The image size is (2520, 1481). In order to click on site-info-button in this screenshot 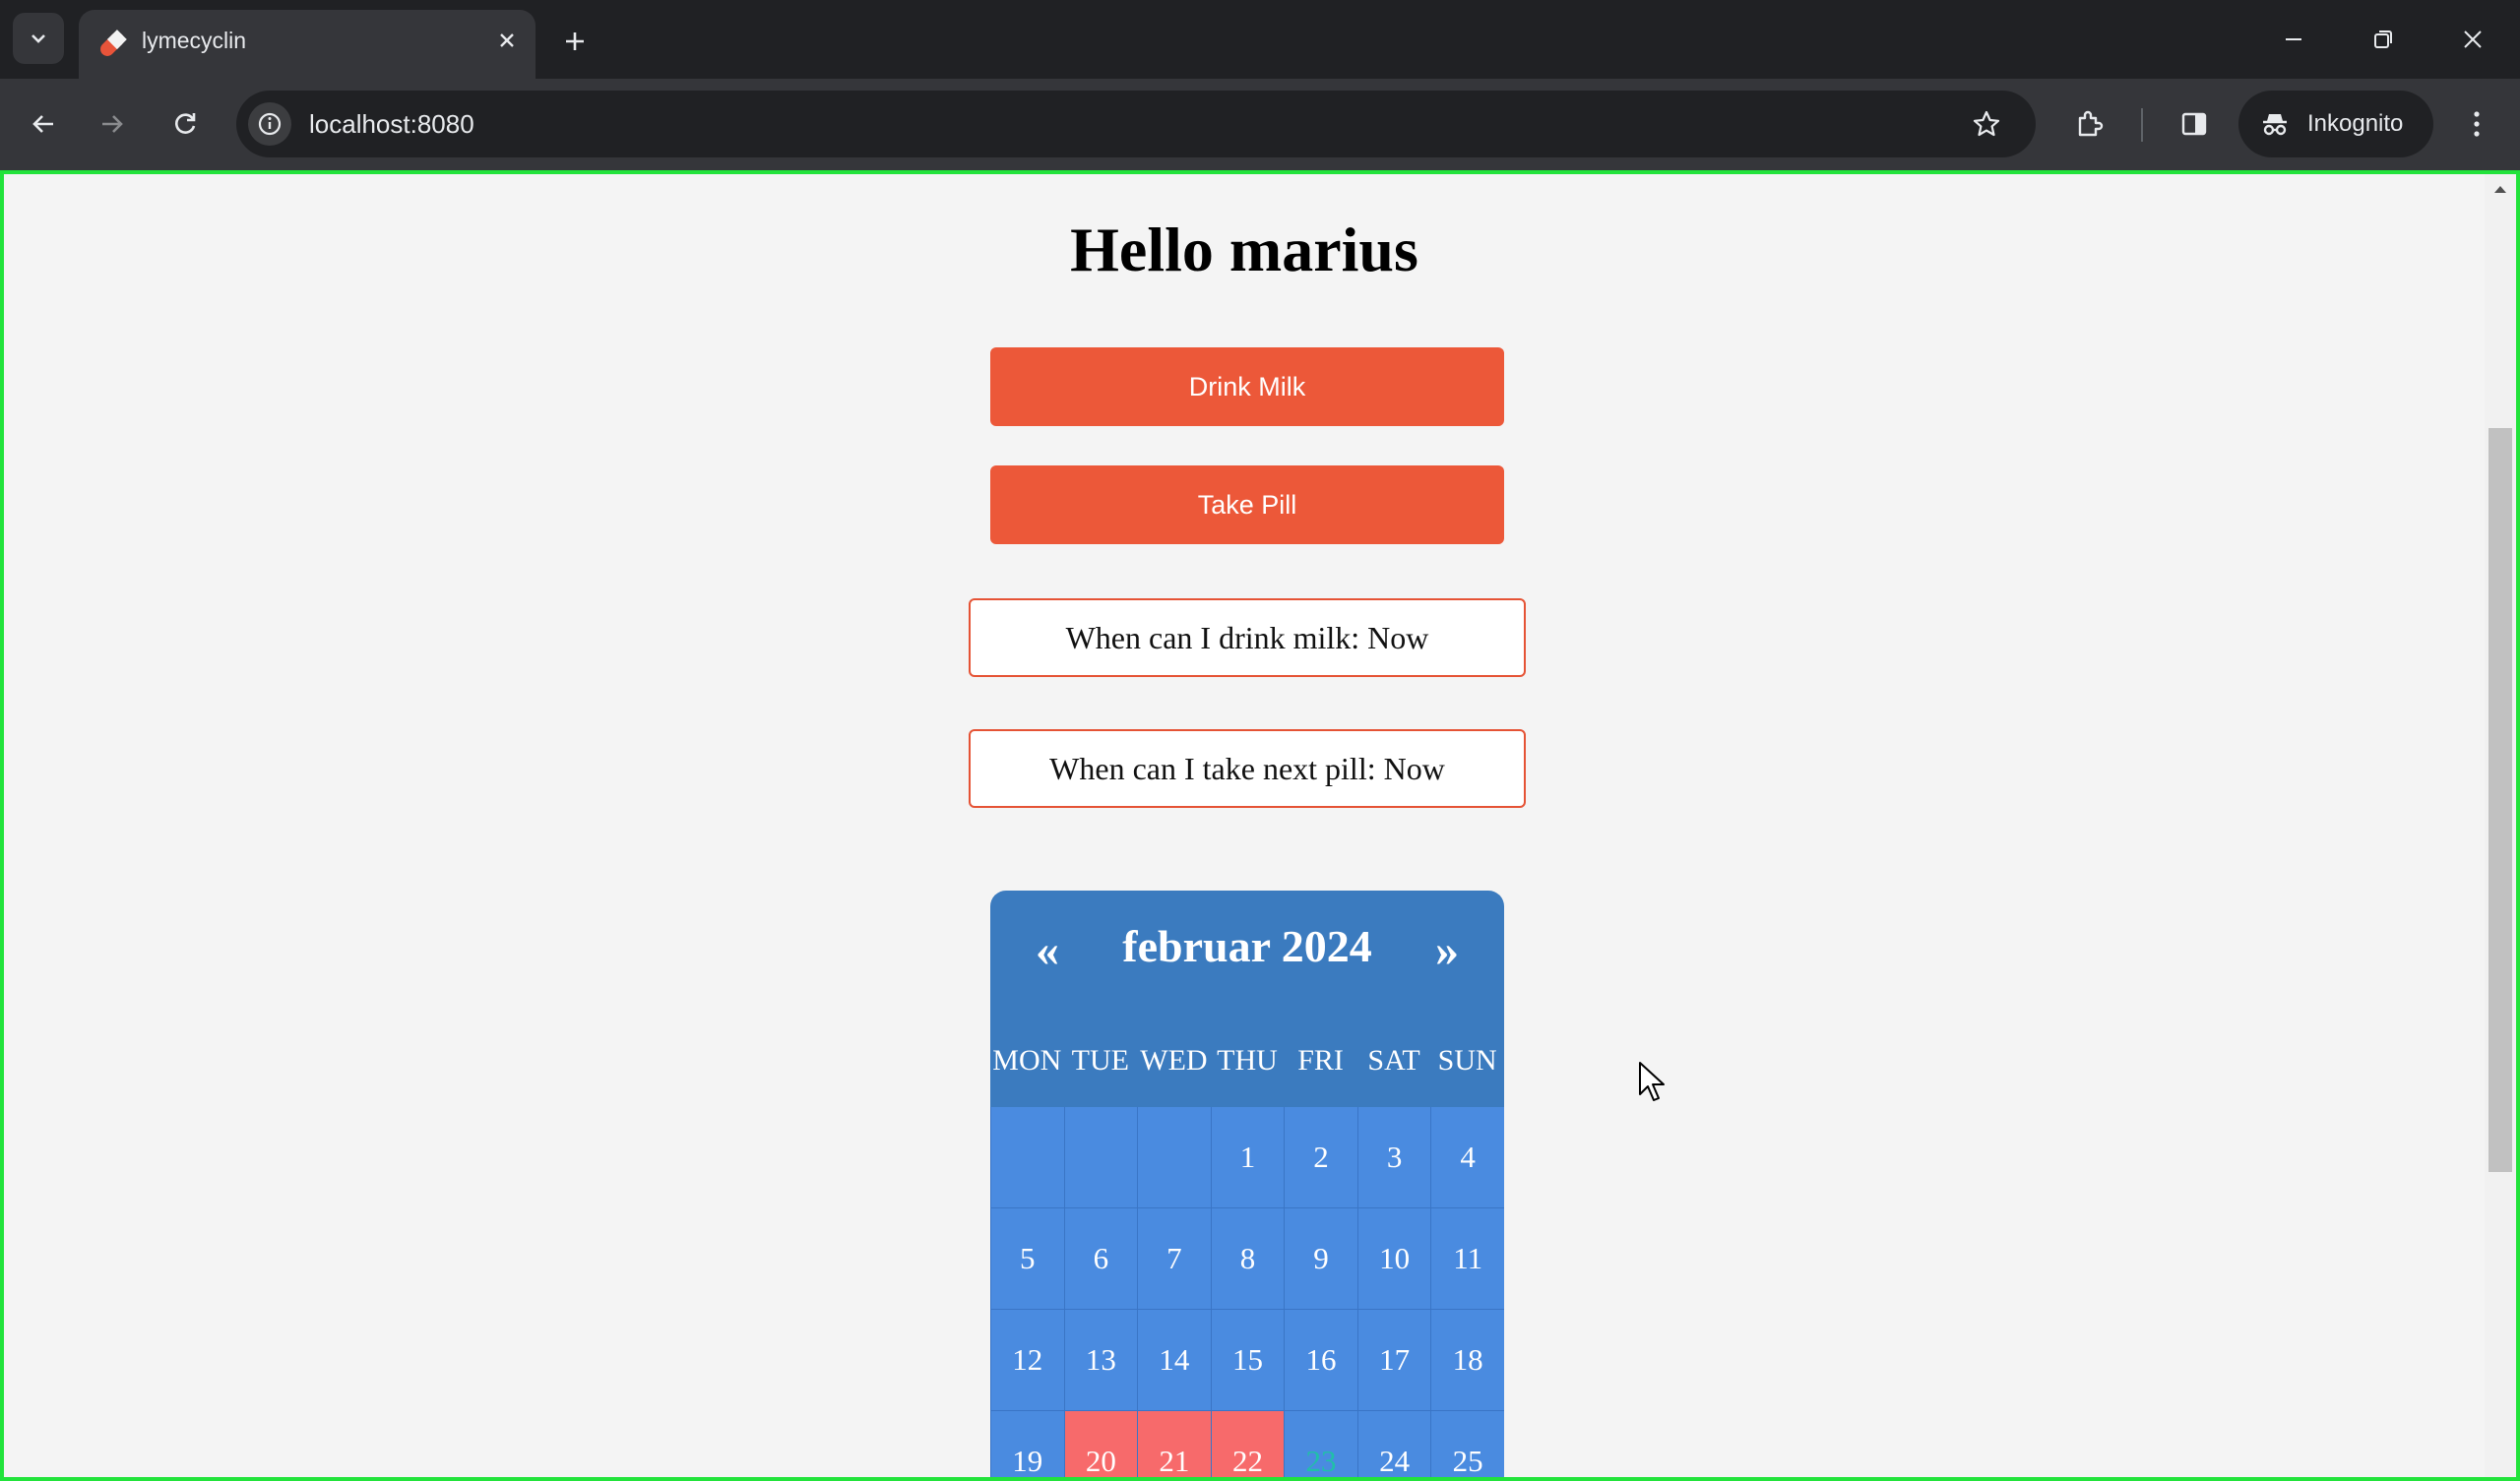, I will do `click(269, 124)`.